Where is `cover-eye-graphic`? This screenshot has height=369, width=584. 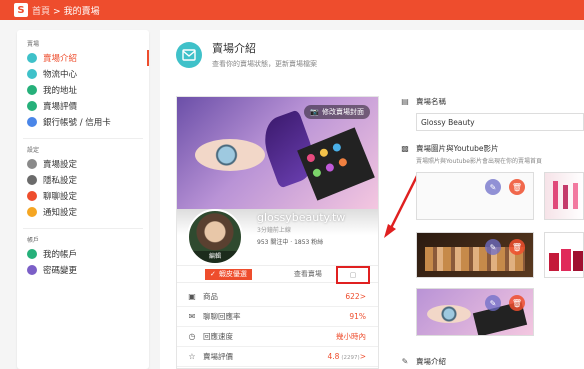
cover-eye-graphic is located at coordinates (230, 155).